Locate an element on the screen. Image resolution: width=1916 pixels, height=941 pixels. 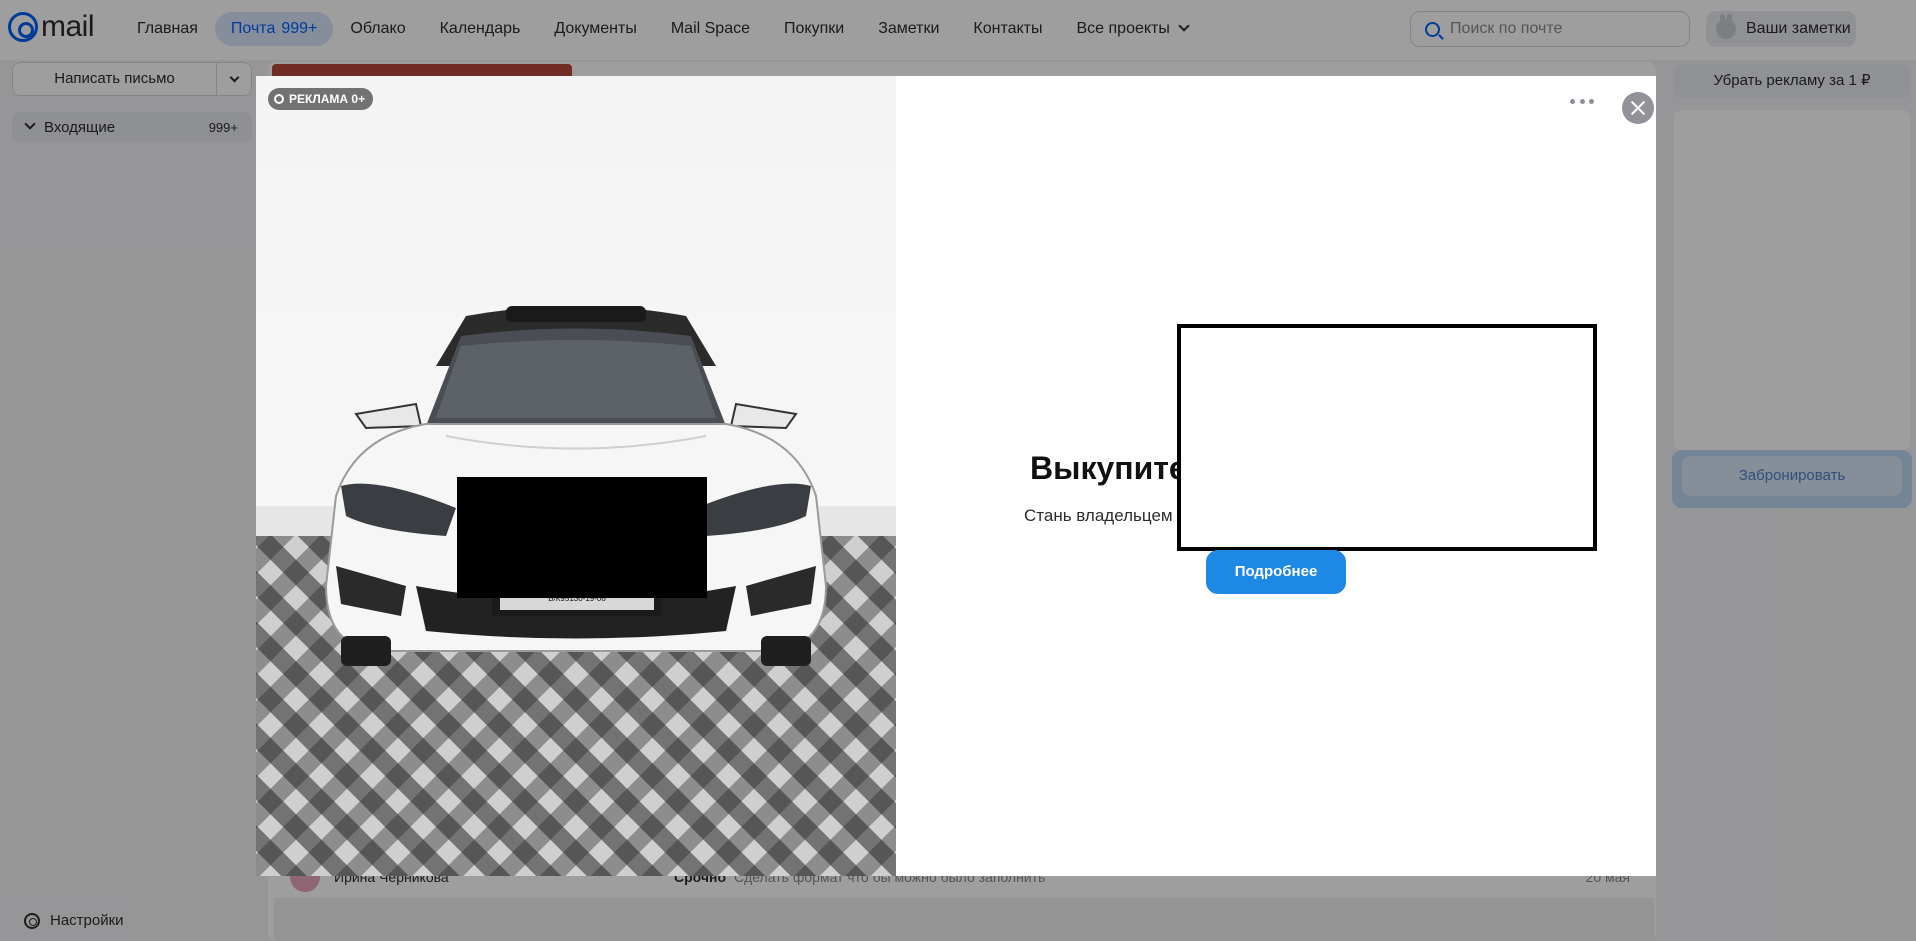
ad-label-text: РЕКЛАМА 0+ is located at coordinates (327, 99).